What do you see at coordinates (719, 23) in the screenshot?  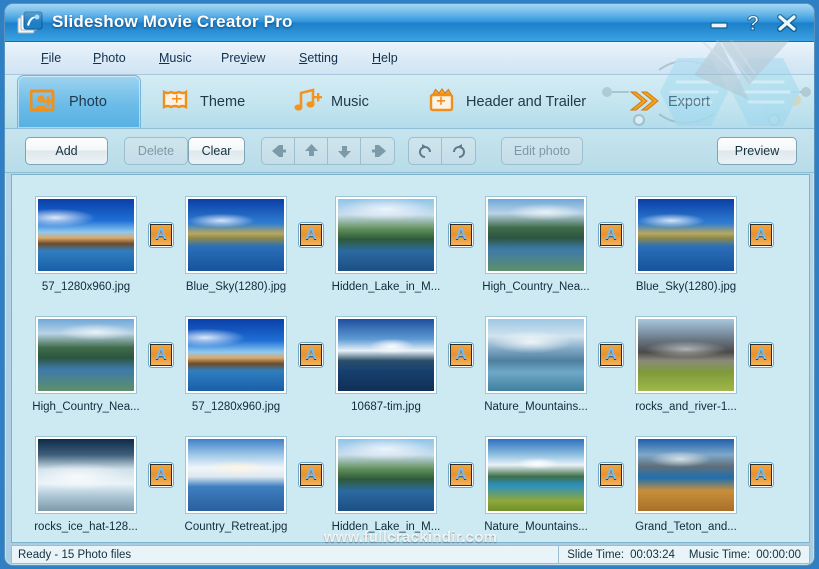 I see `minimize-button` at bounding box center [719, 23].